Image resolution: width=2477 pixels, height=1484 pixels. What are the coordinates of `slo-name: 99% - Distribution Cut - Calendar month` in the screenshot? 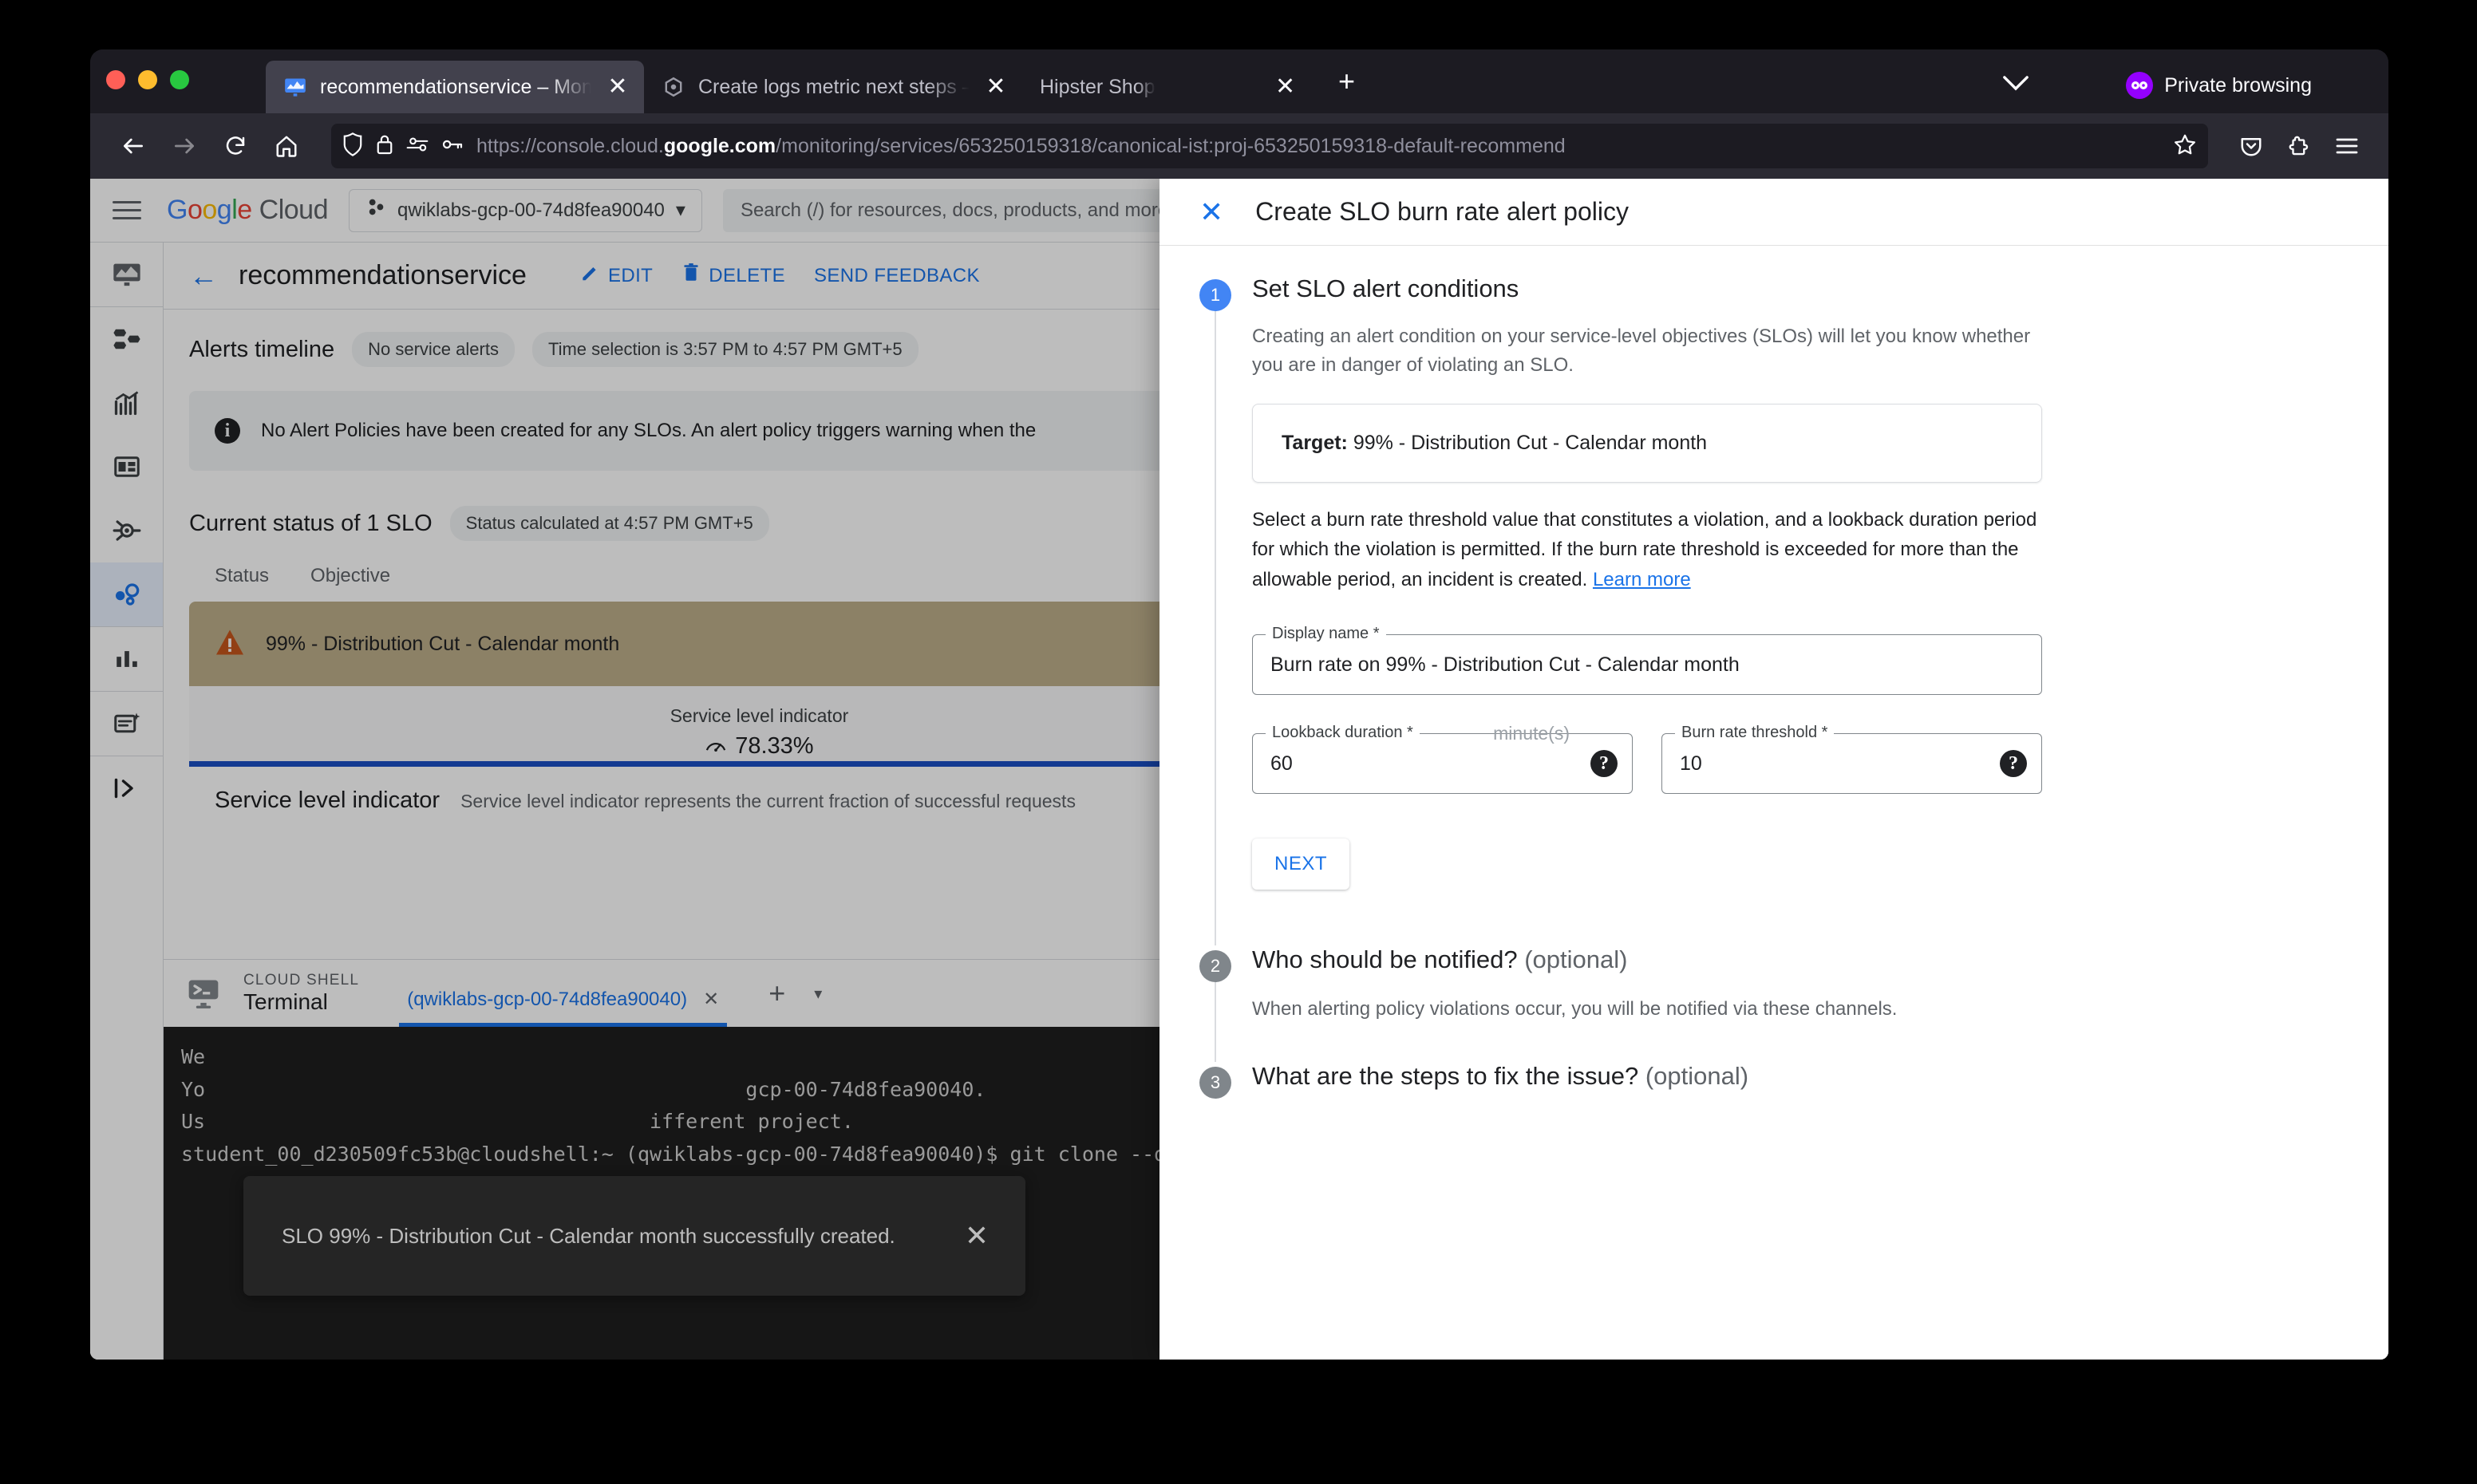 It's located at (443, 643).